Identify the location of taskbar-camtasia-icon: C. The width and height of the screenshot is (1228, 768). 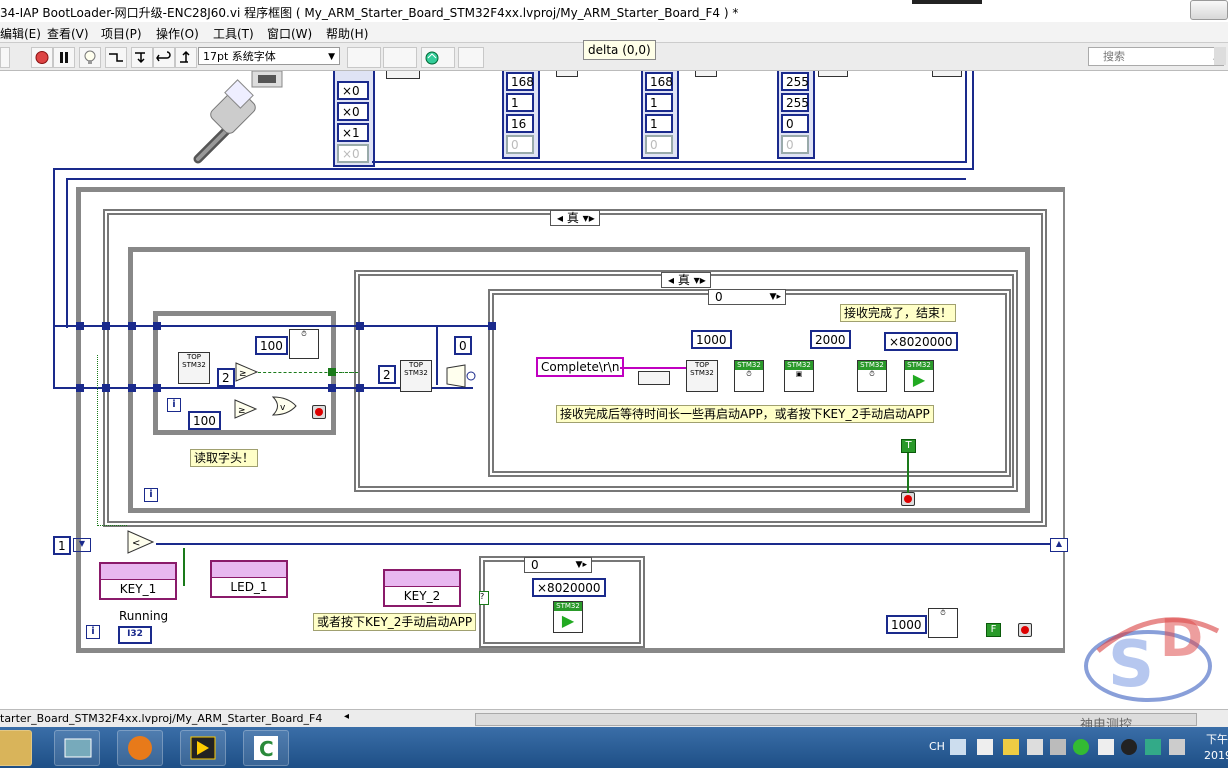
(266, 748).